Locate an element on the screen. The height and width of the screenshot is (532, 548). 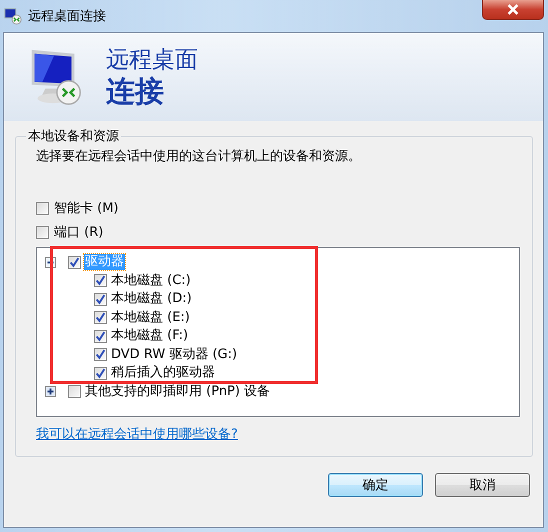
header-title: 远程桌面 is located at coordinates (152, 60).